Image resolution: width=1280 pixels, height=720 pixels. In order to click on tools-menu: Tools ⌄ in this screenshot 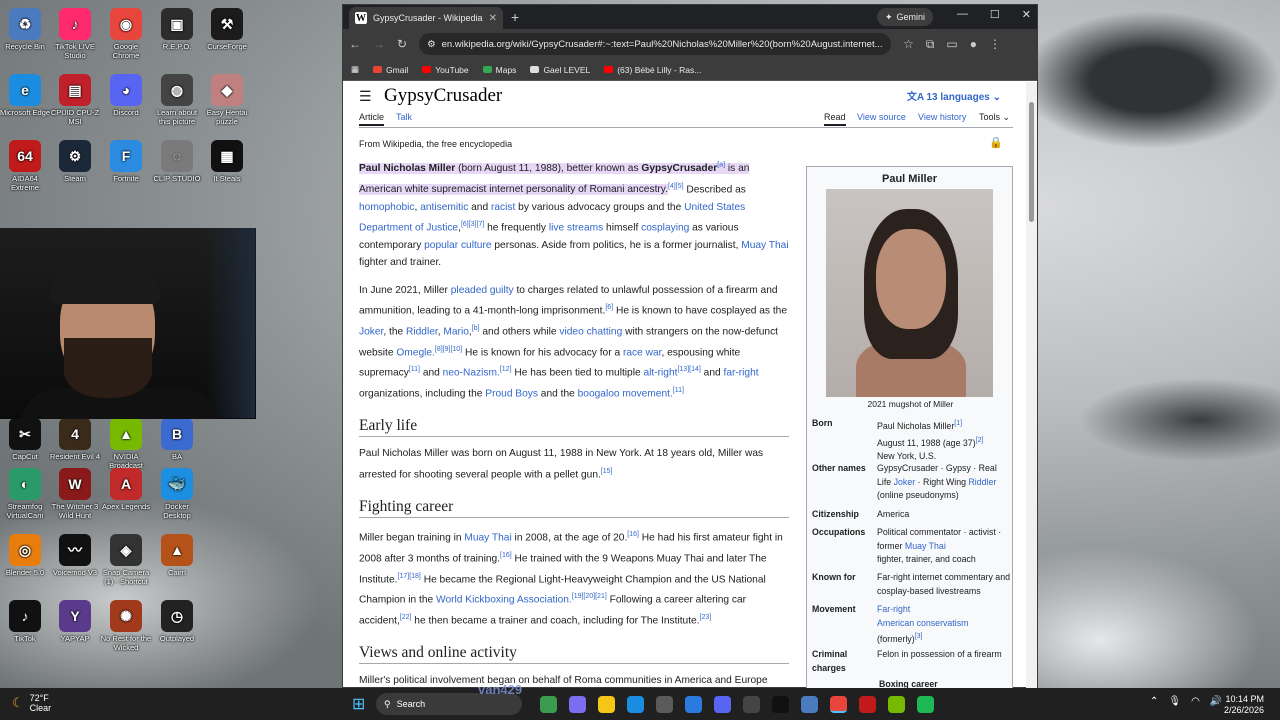, I will do `click(994, 117)`.